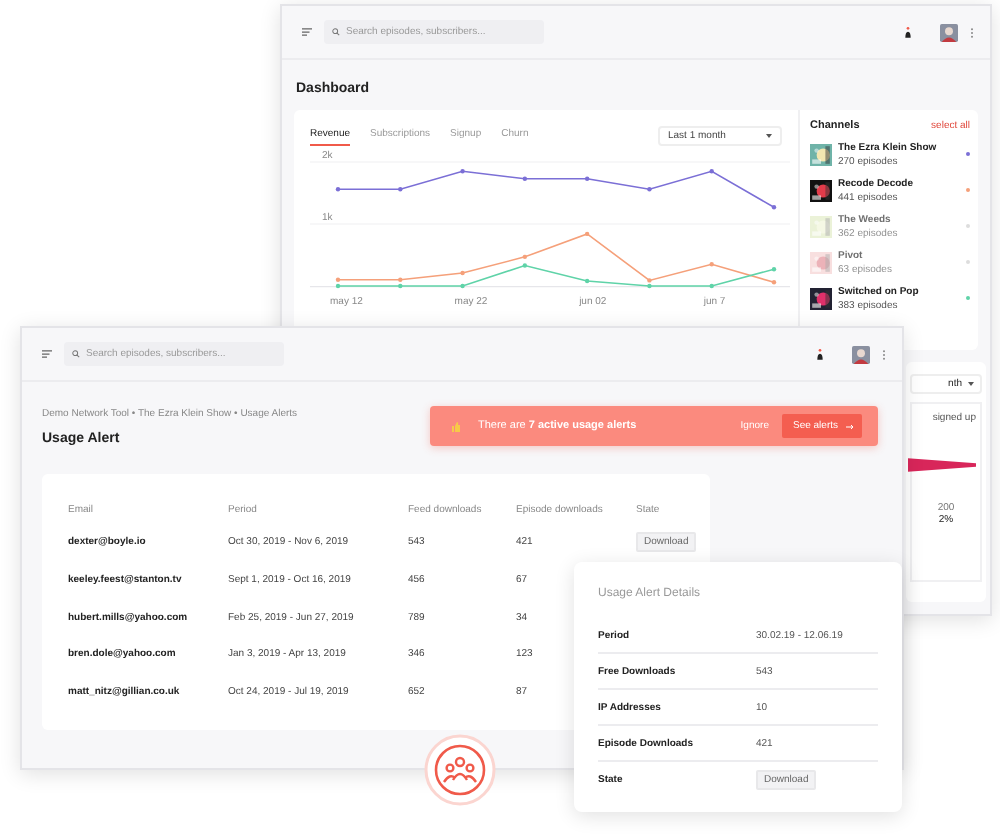 The height and width of the screenshot is (834, 1000). I want to click on thumbs-up-icon, so click(456, 426).